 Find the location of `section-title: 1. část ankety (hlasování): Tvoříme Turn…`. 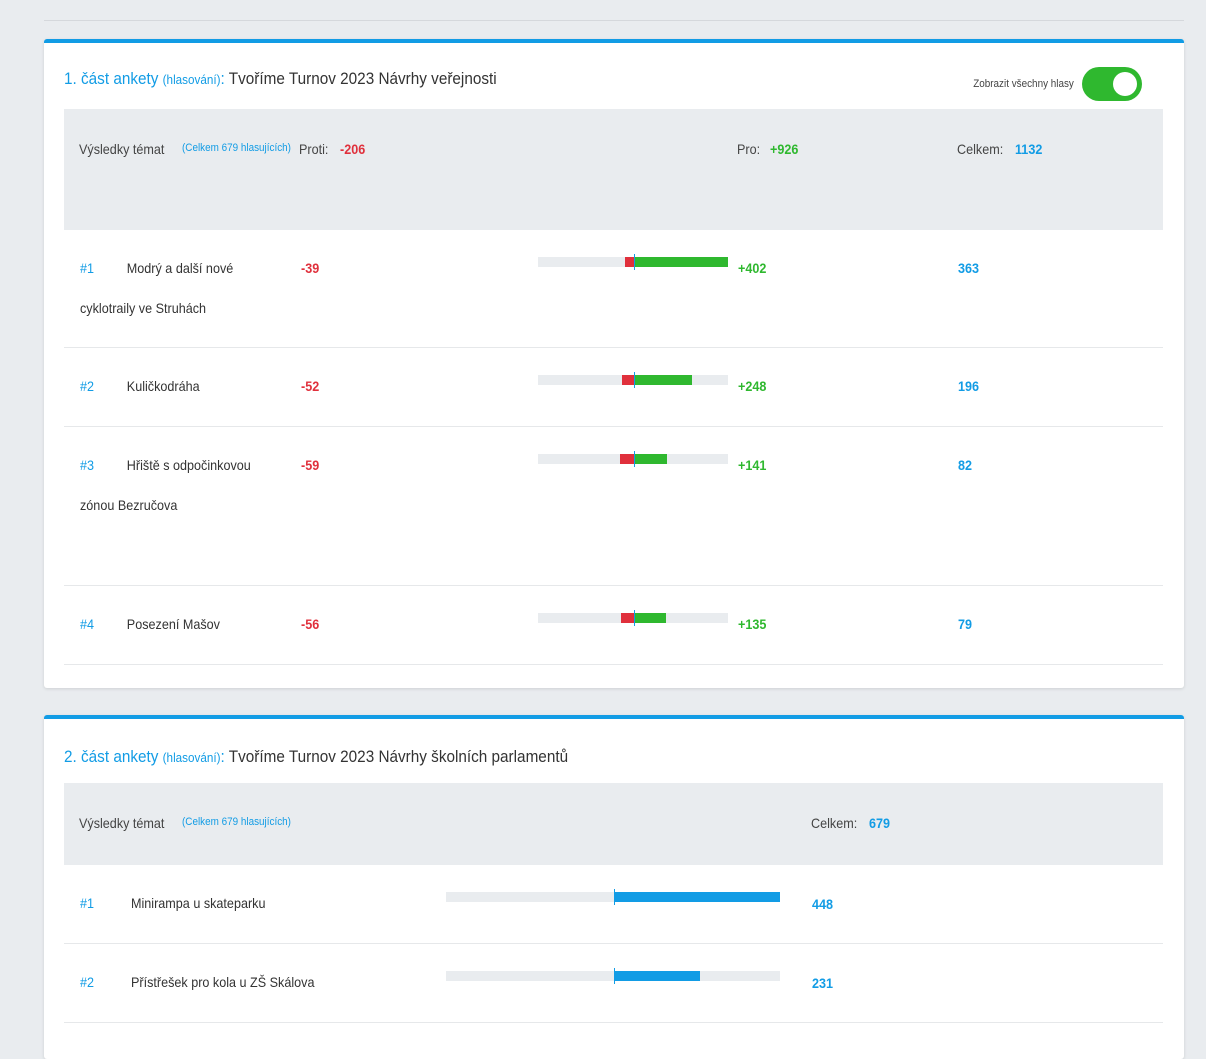

section-title: 1. část ankety (hlasování): Tvoříme Turn… is located at coordinates (280, 79).